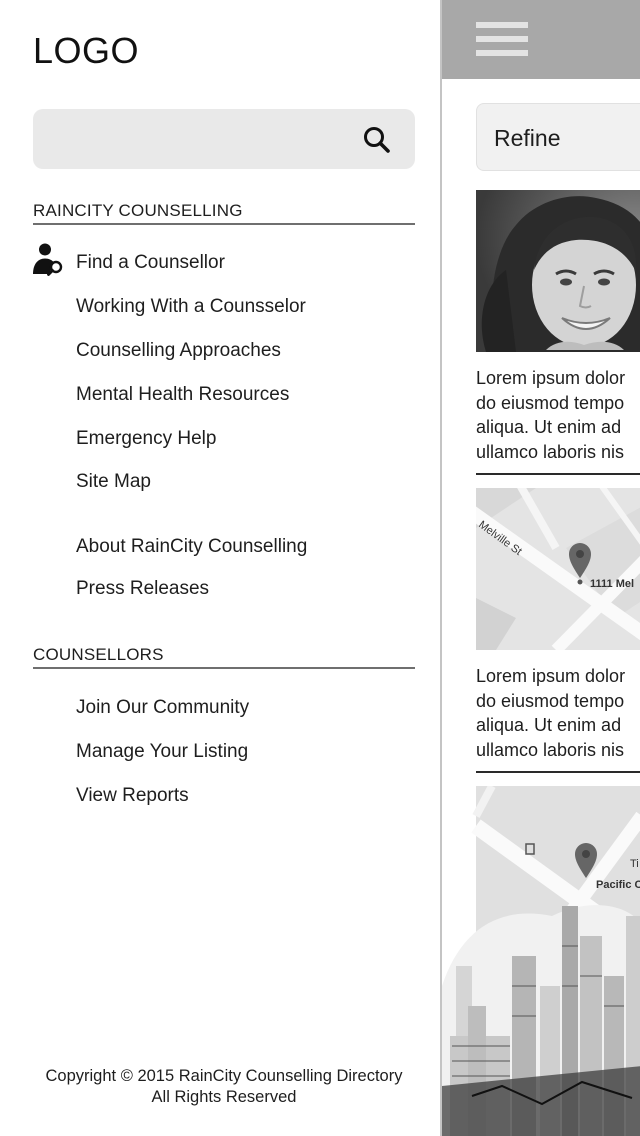  Describe the element at coordinates (86, 50) in the screenshot. I see `logo: LOGO` at that location.